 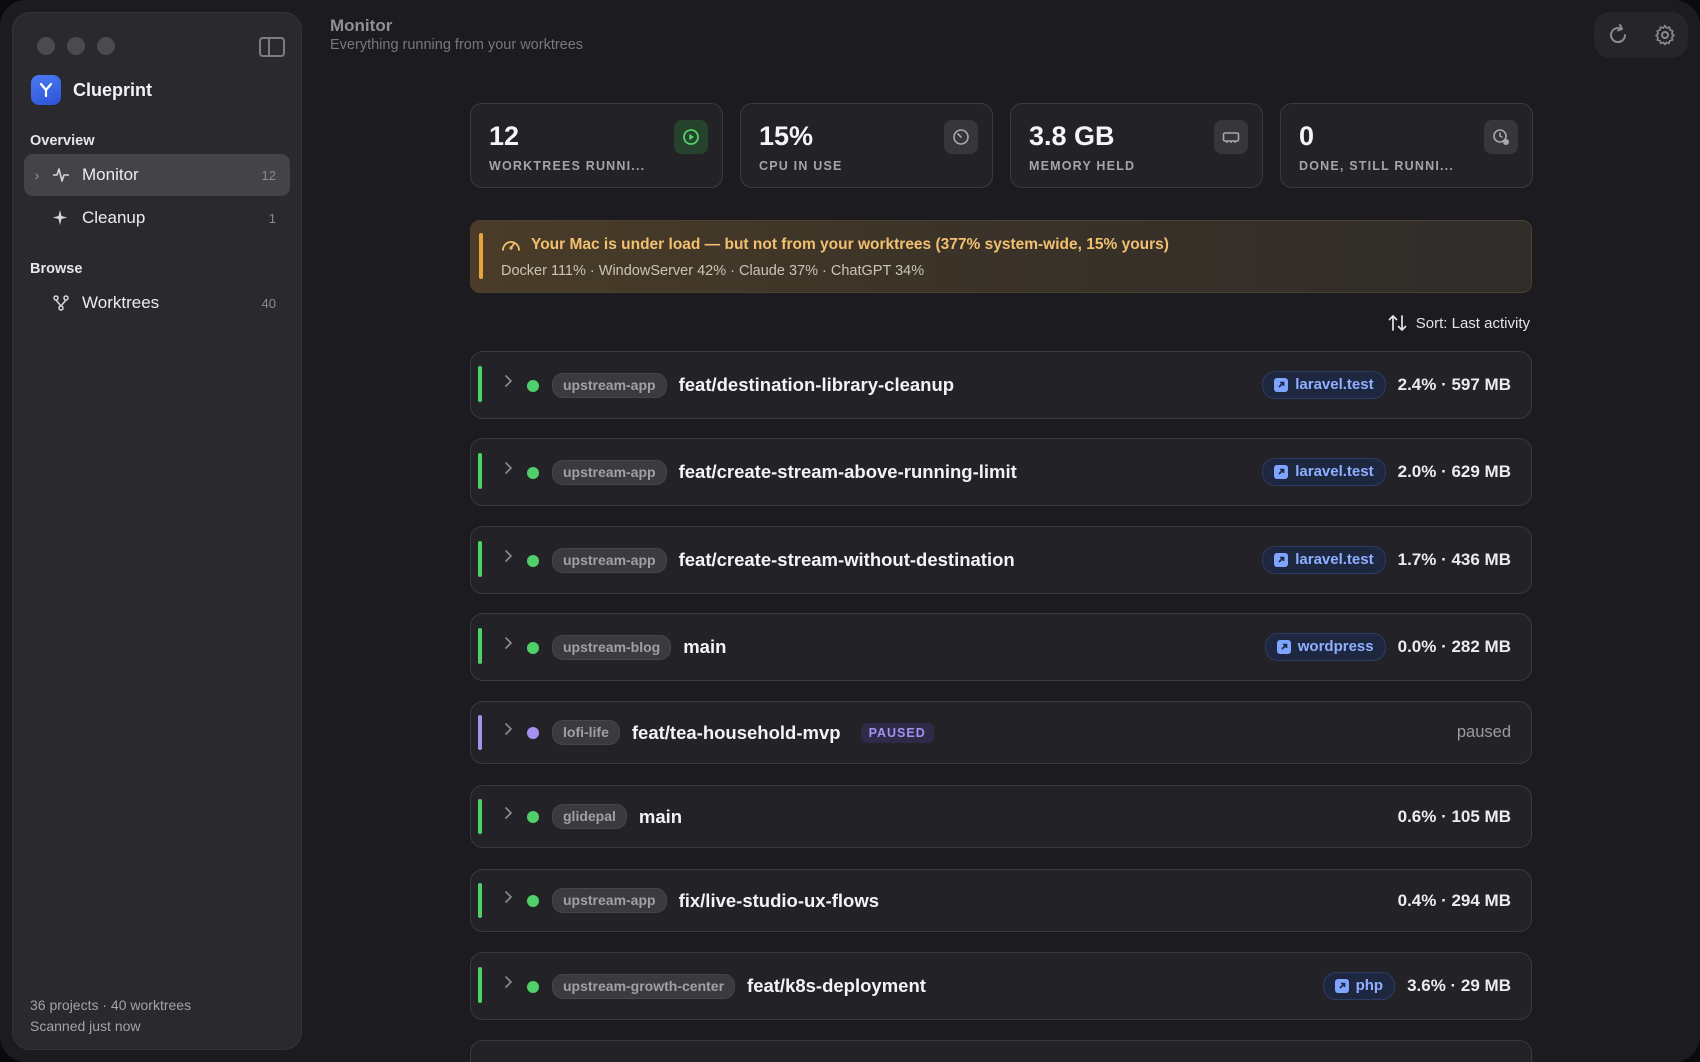 I want to click on paused-badge: PAUSED, so click(x=897, y=732).